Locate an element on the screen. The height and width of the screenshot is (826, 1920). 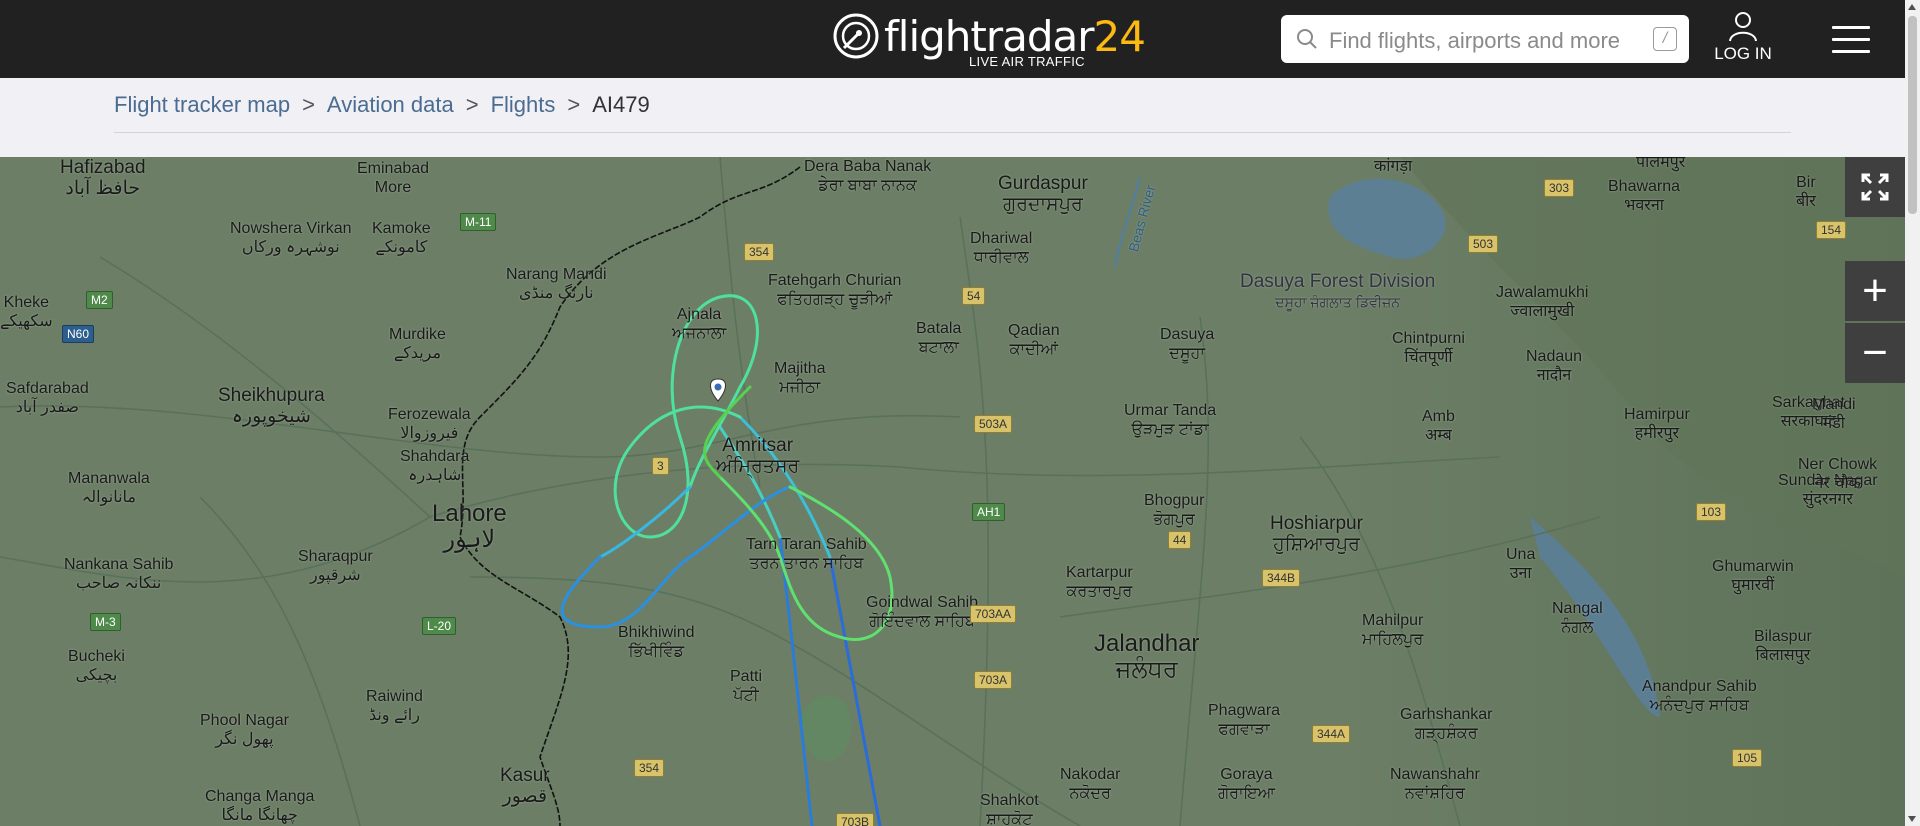
place-palampur: पालमपुर is located at coordinates (1661, 164).